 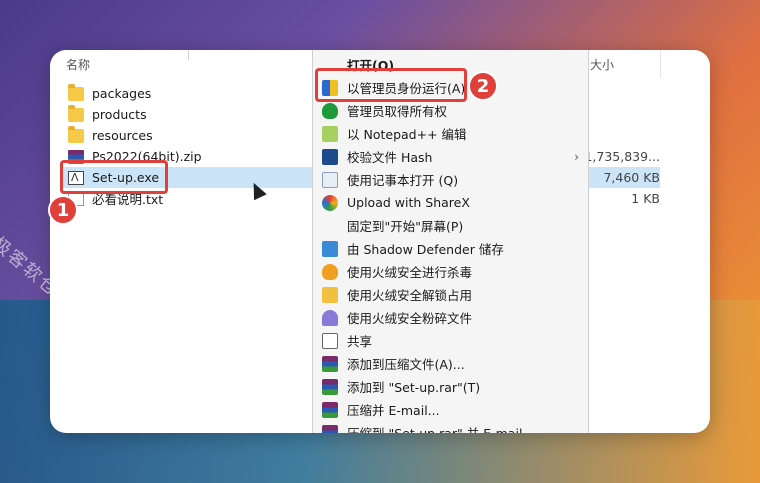 I want to click on file-name: packages, so click(x=122, y=93).